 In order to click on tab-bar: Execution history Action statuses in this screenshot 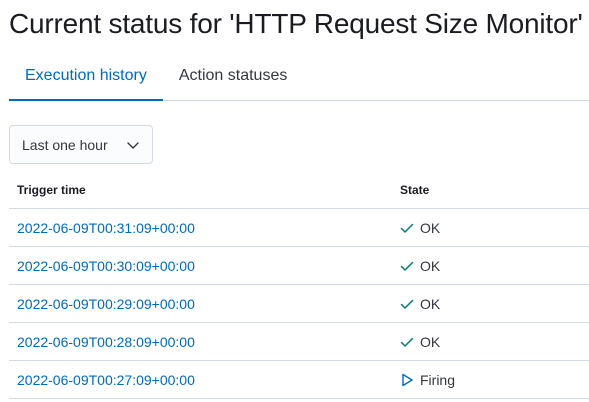, I will do `click(299, 78)`.